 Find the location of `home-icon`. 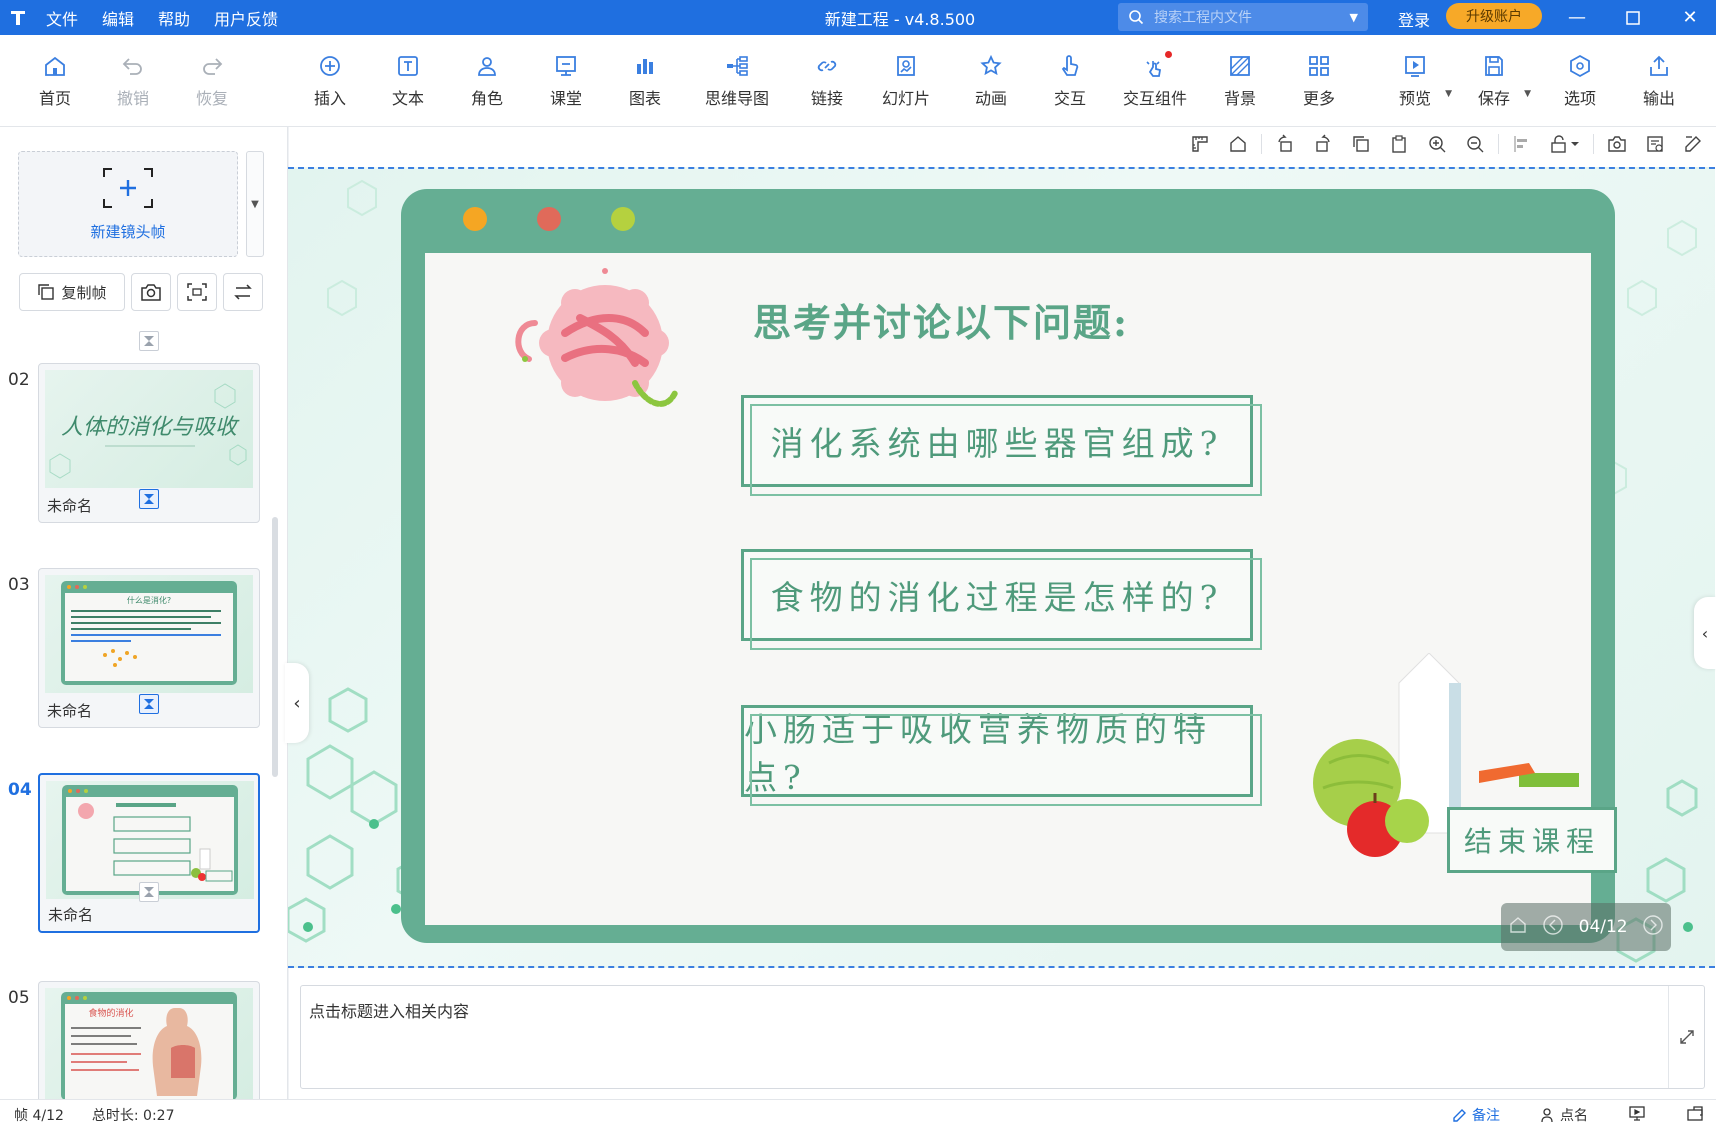

home-icon is located at coordinates (55, 66).